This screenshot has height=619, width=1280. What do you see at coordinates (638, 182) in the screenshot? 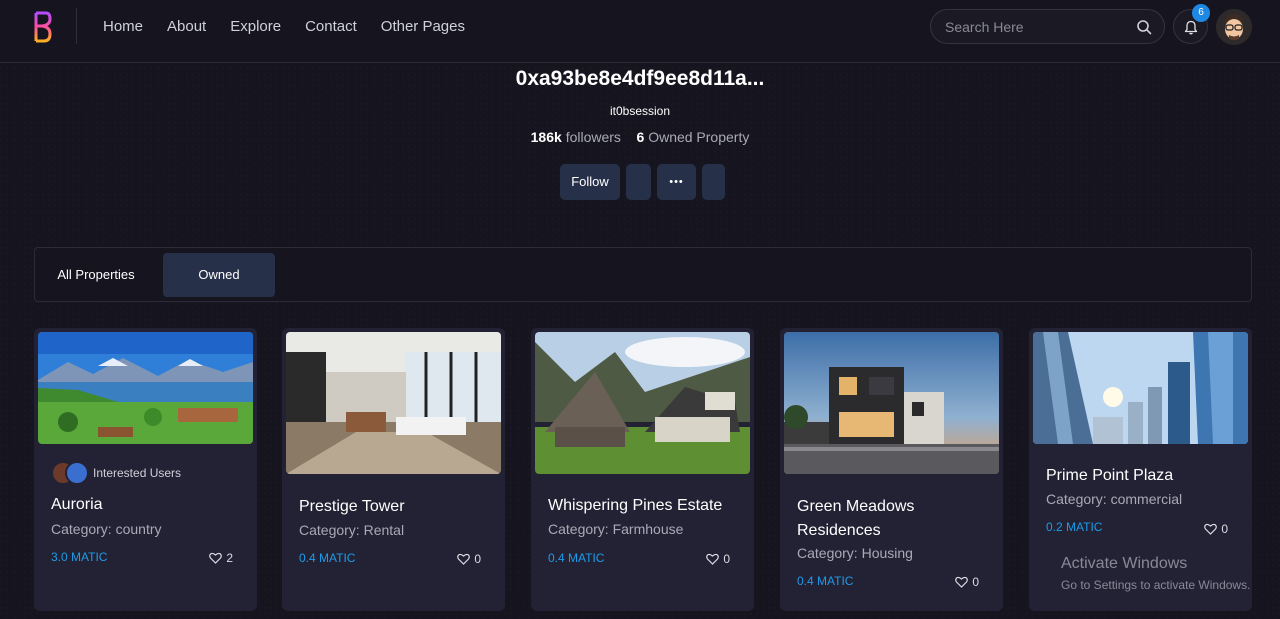
I see `icon-button-empty` at bounding box center [638, 182].